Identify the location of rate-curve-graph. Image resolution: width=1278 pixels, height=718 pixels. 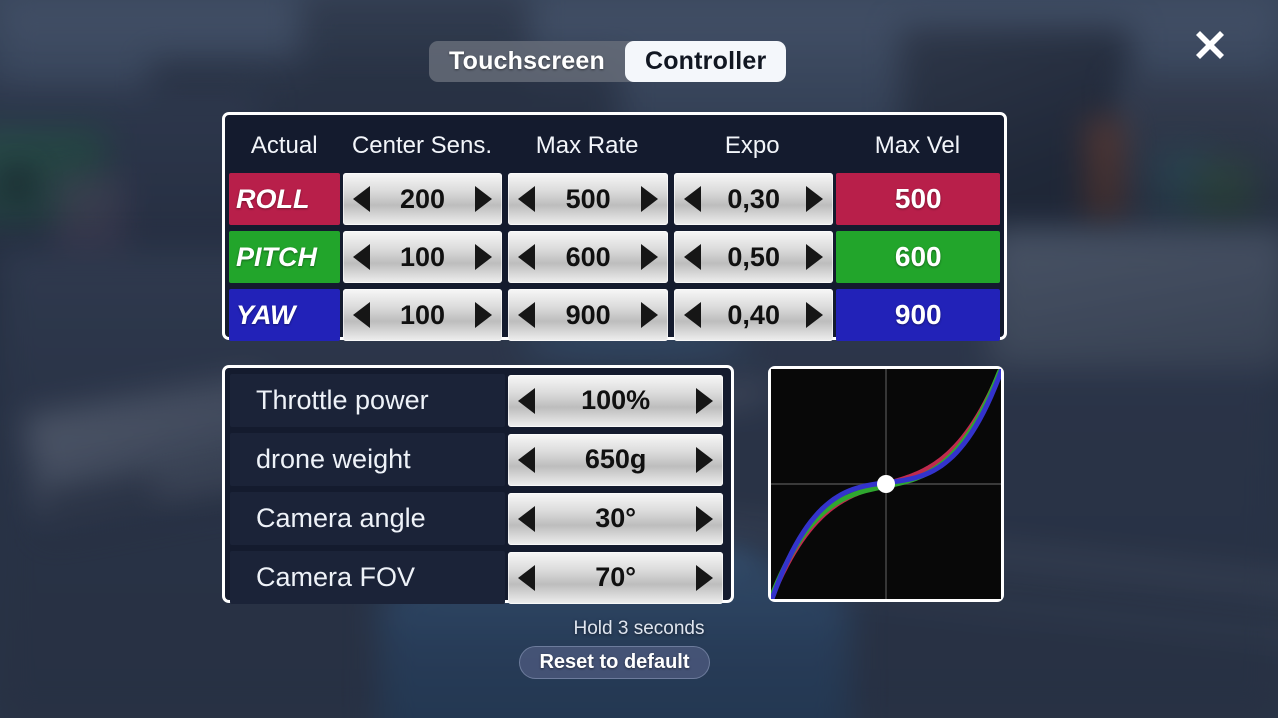
(886, 484).